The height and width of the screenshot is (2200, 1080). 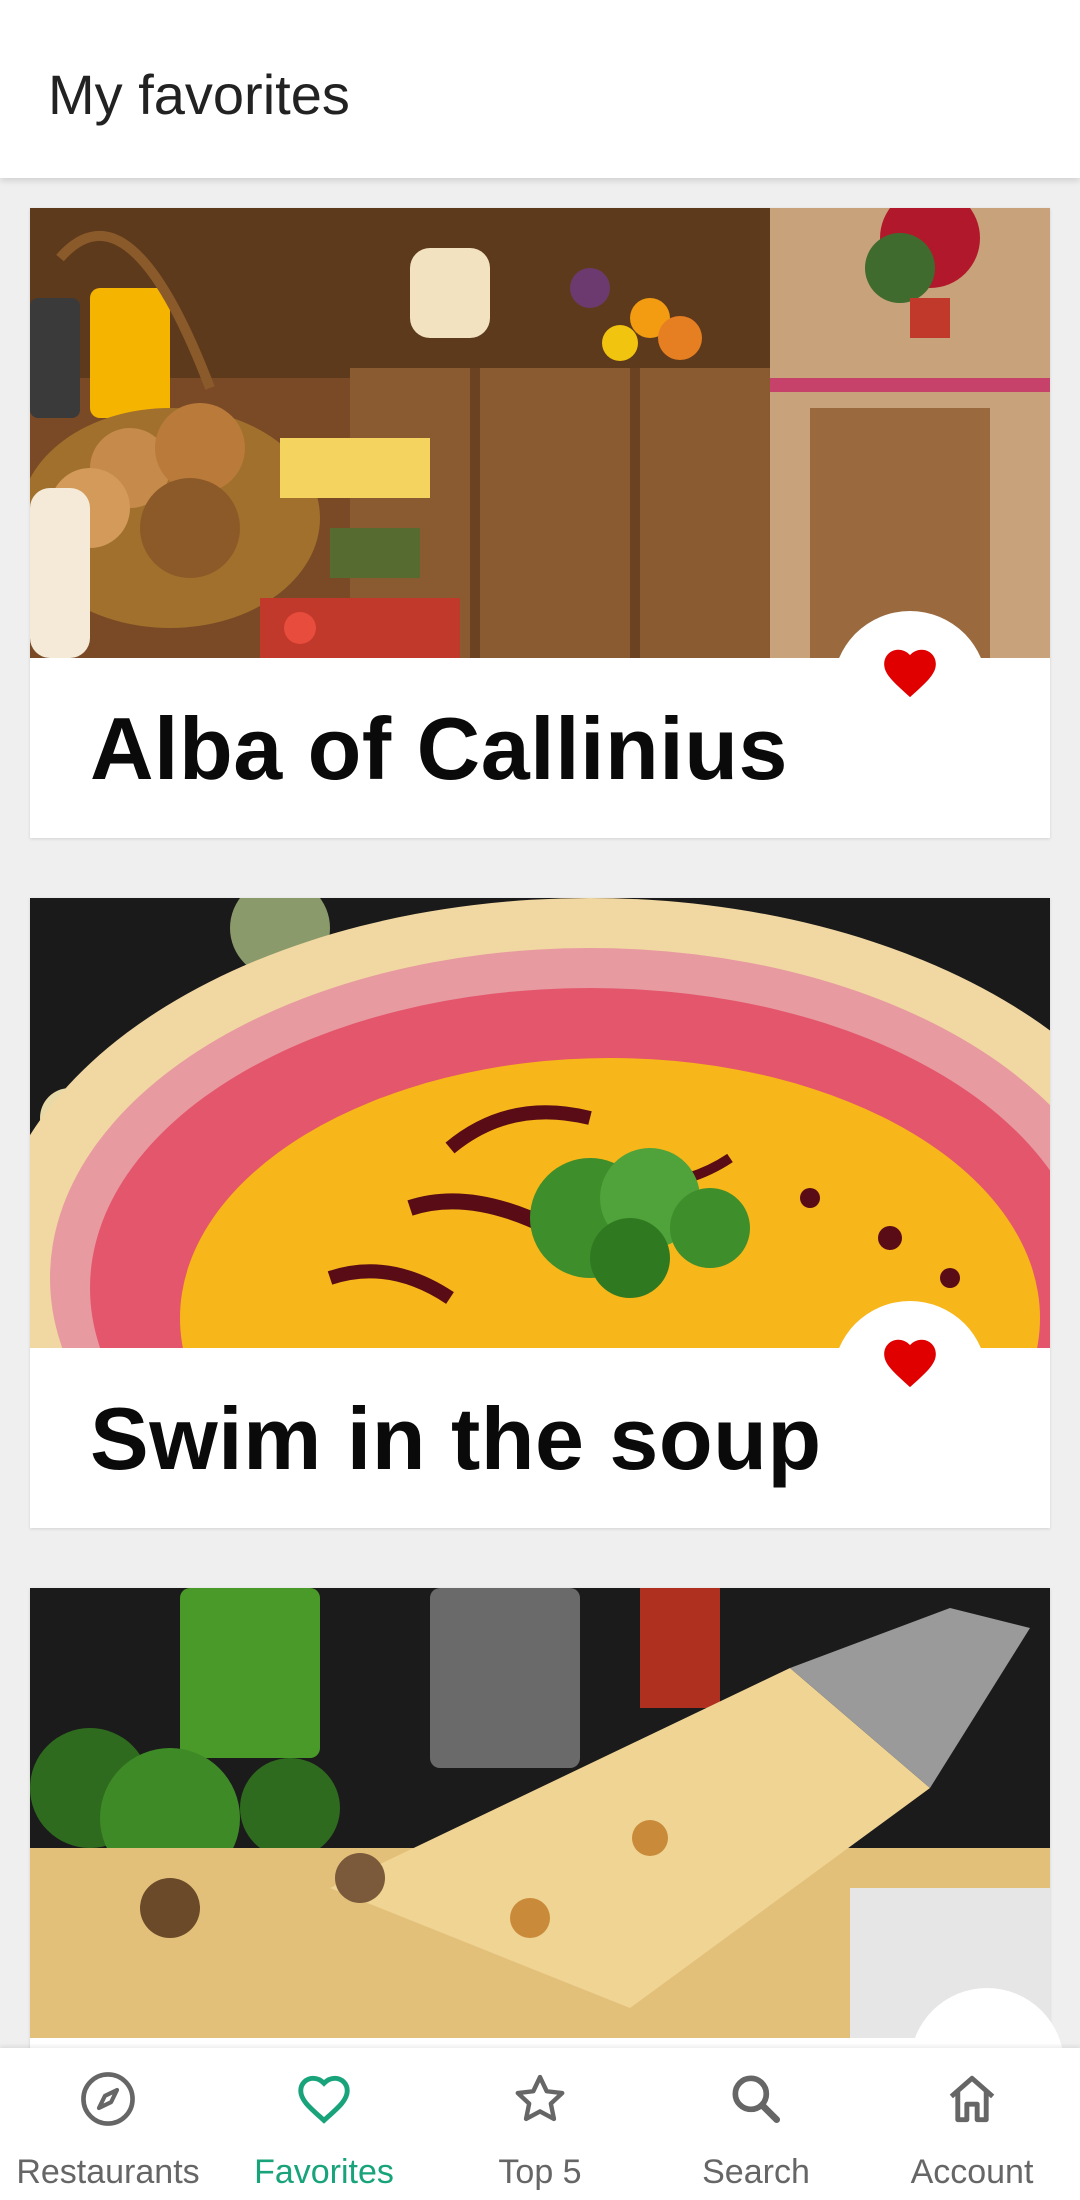 I want to click on nav-favorites: Favorites, so click(x=324, y=2124).